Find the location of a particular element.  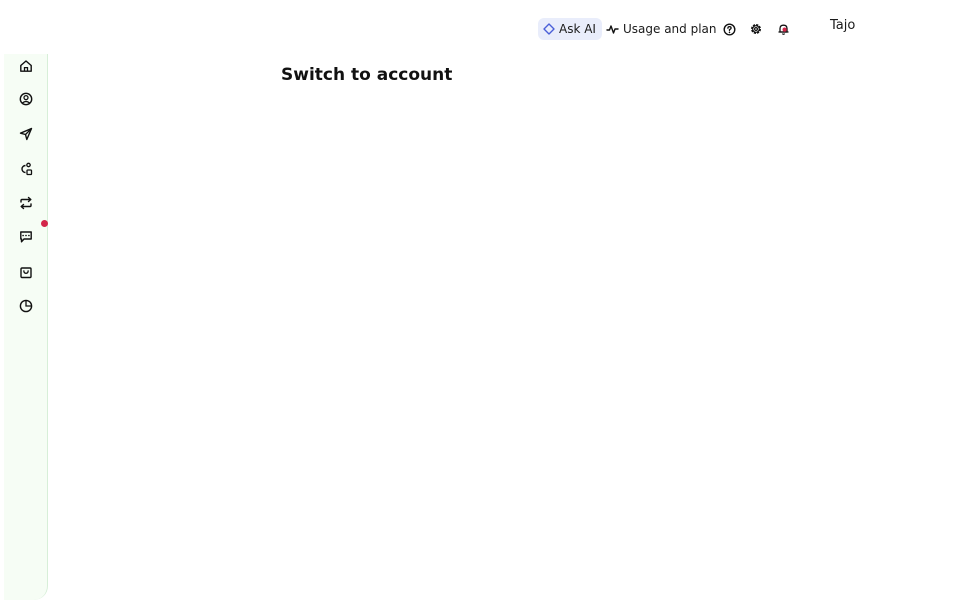

sidebar-item-send is located at coordinates (26, 134).